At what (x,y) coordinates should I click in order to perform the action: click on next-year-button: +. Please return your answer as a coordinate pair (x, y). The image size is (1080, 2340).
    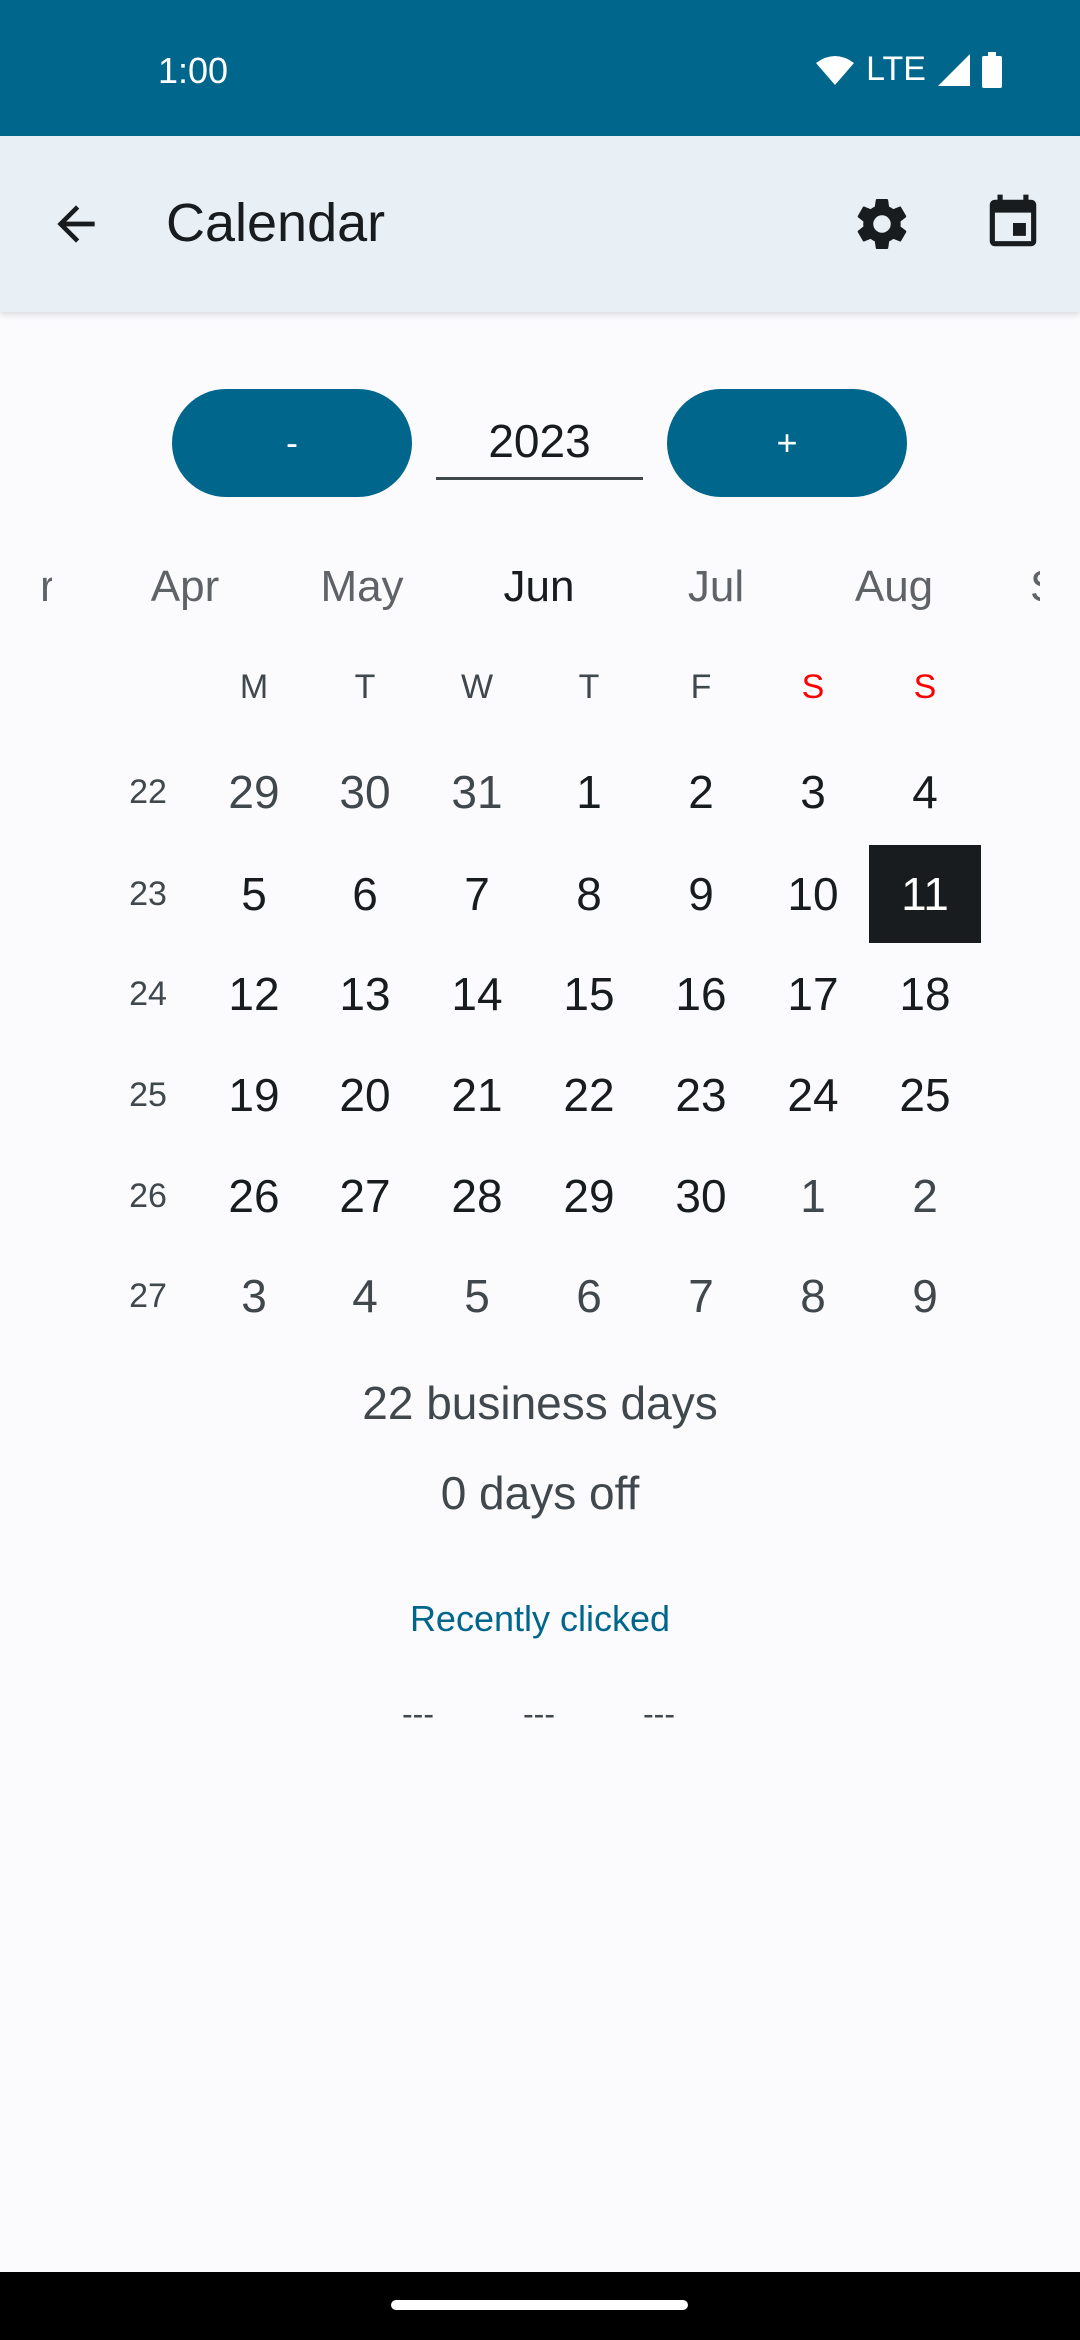
    Looking at the image, I should click on (787, 443).